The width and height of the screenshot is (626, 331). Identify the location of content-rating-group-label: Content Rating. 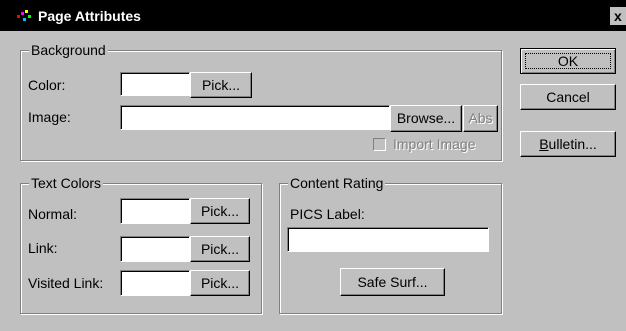
(337, 183).